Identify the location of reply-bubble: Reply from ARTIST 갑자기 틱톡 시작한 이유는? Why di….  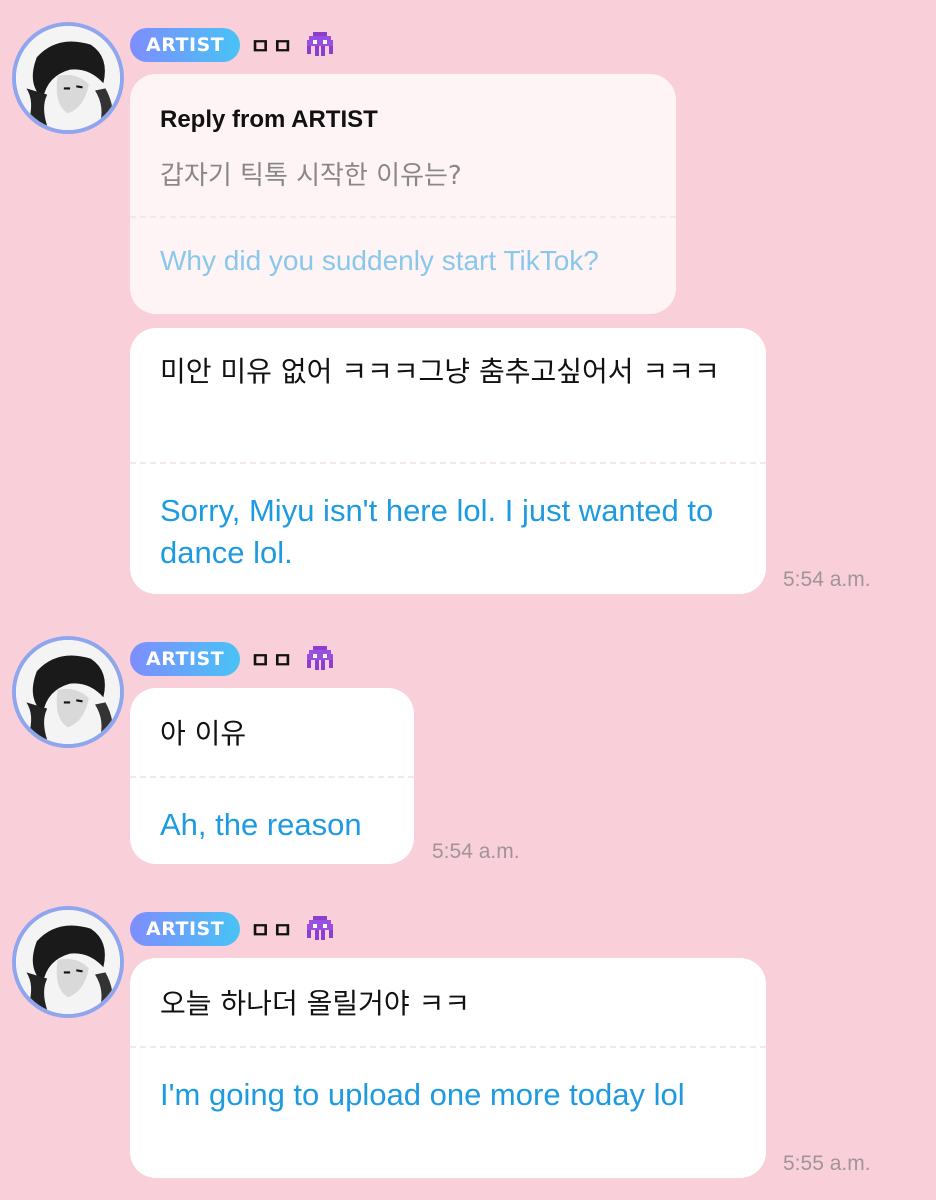
(403, 194).